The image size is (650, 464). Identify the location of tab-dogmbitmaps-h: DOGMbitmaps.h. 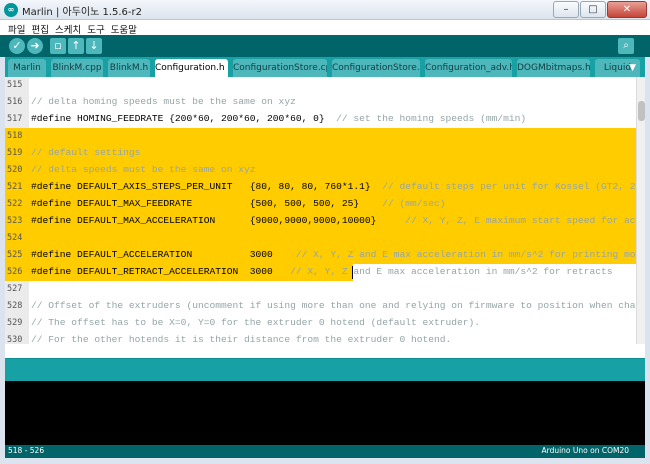
(553, 68).